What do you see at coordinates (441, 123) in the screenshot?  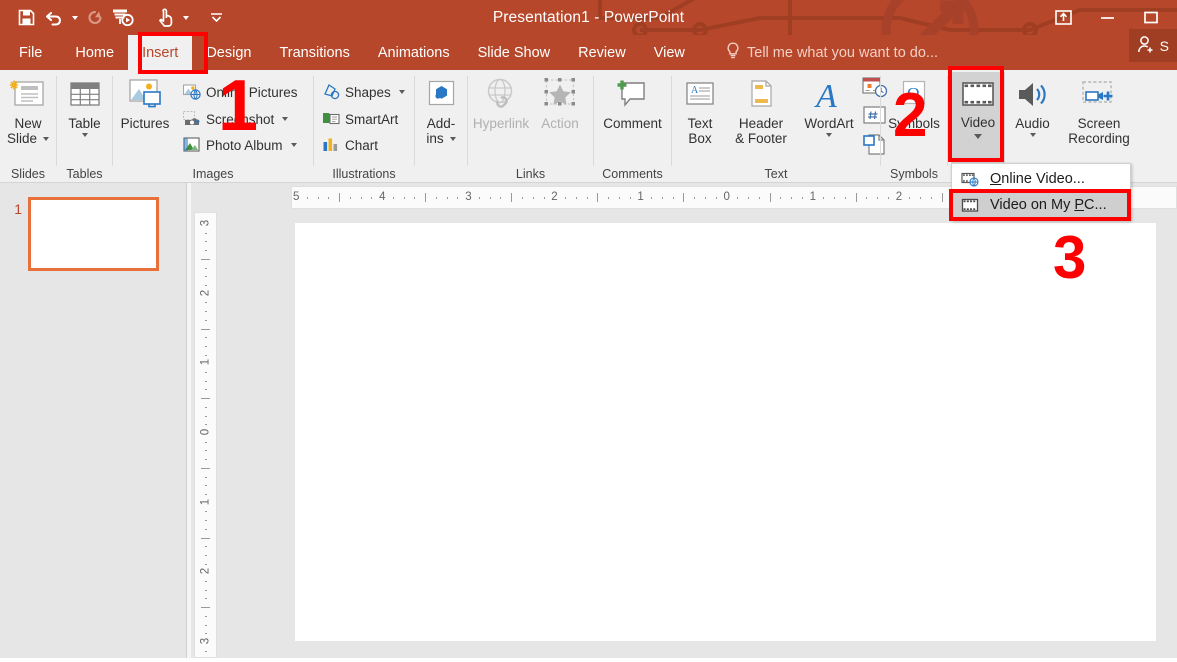 I see `add-ins-label-1: Add-` at bounding box center [441, 123].